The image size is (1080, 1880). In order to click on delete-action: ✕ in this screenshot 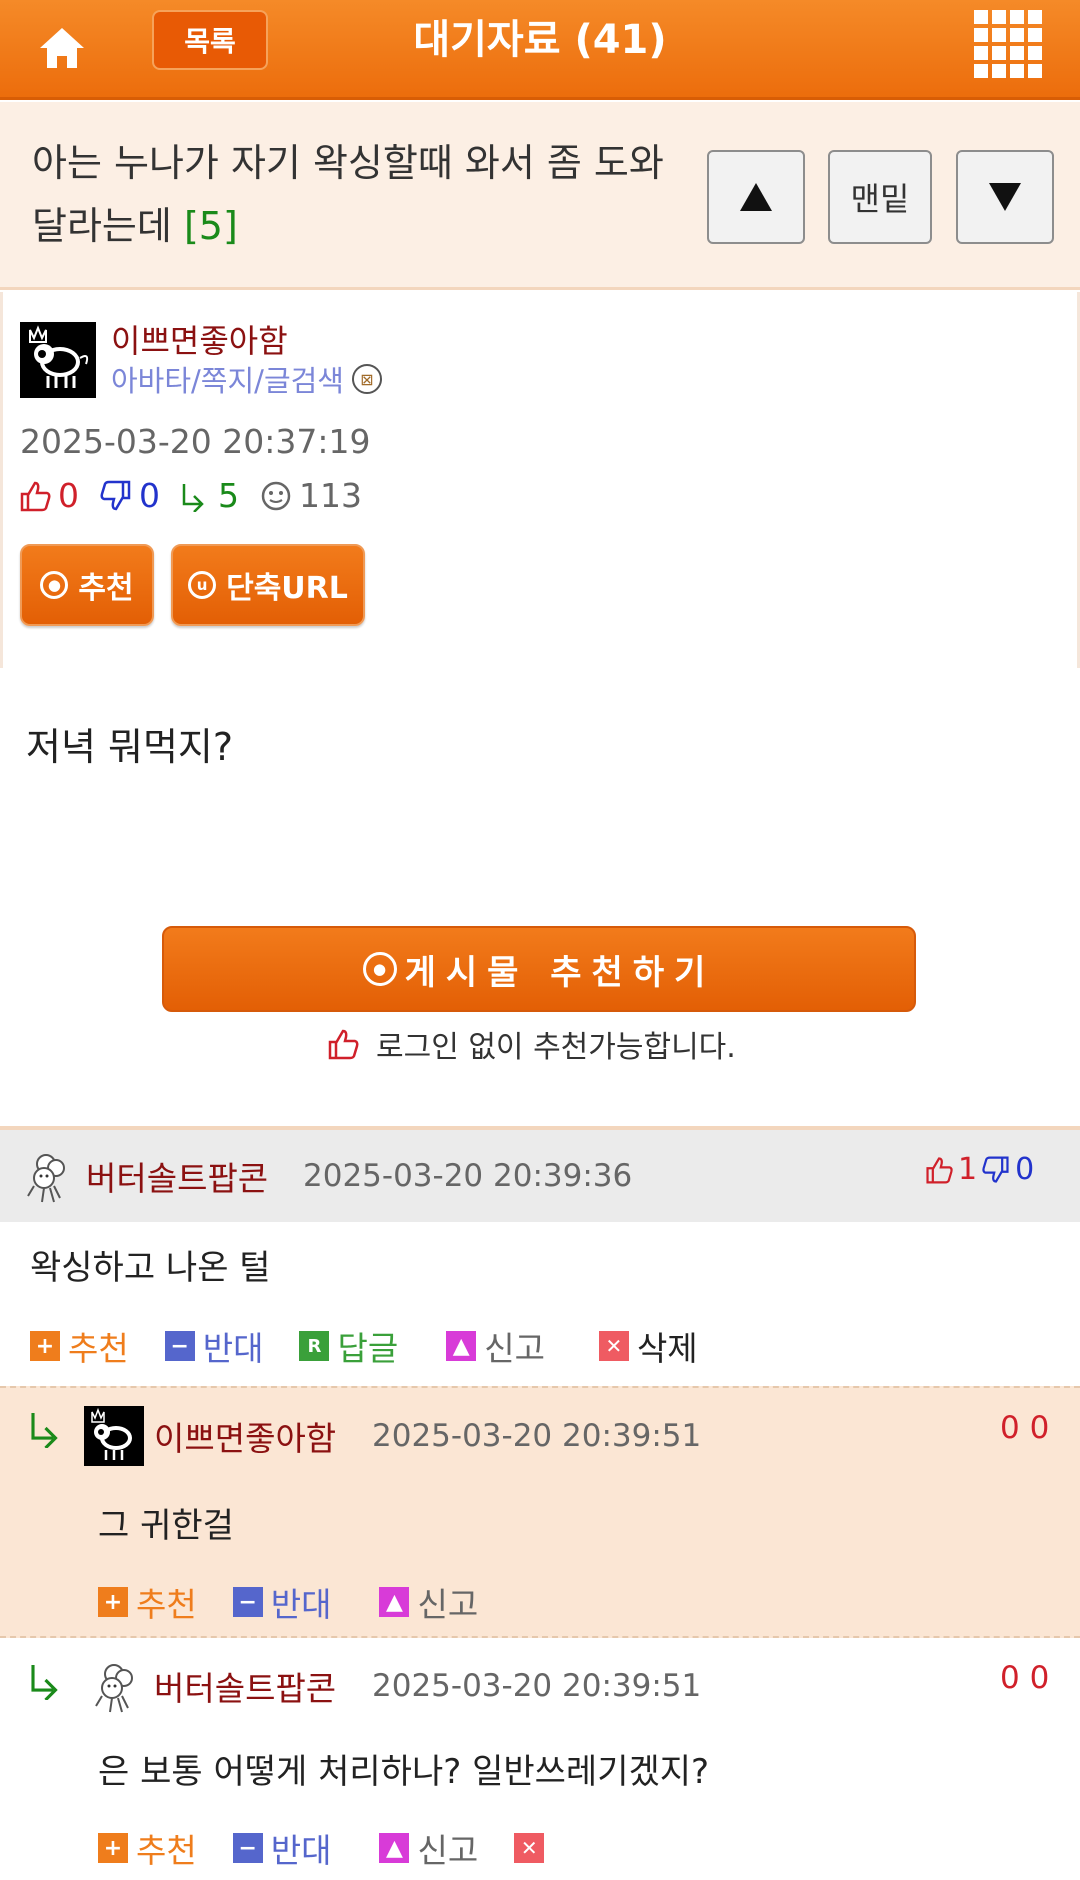, I will do `click(533, 1848)`.